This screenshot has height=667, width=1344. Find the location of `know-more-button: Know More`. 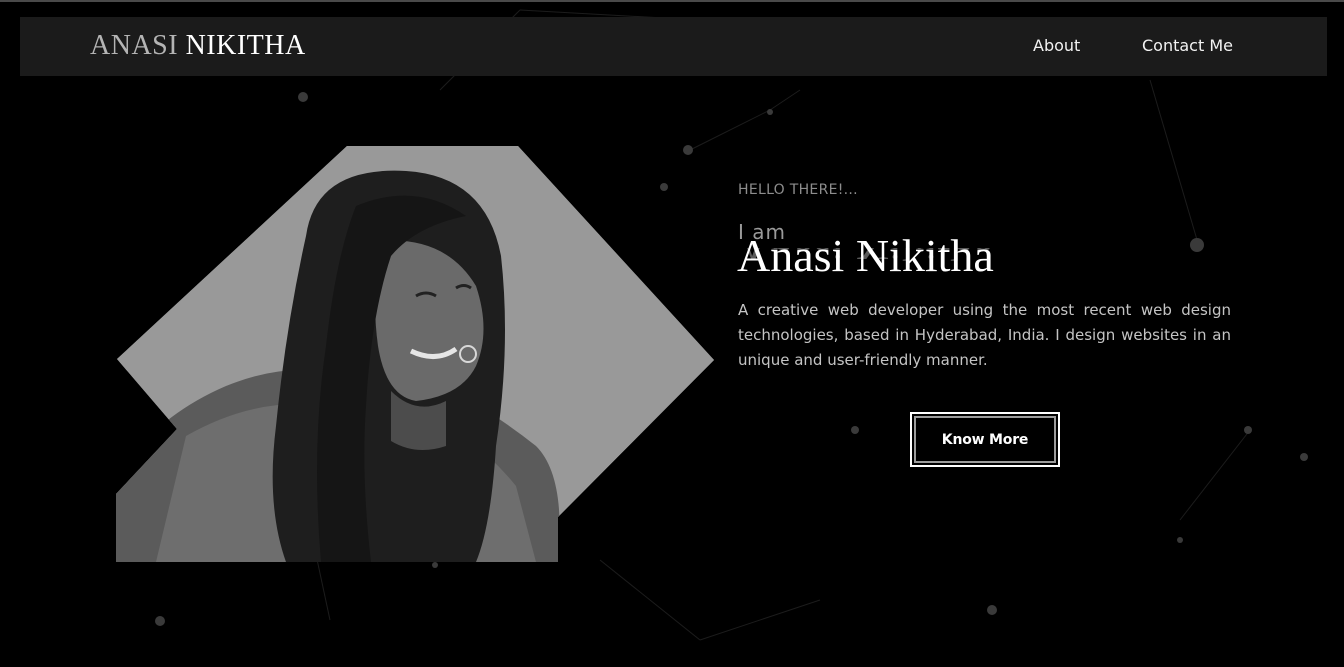

know-more-button: Know More is located at coordinates (985, 439).